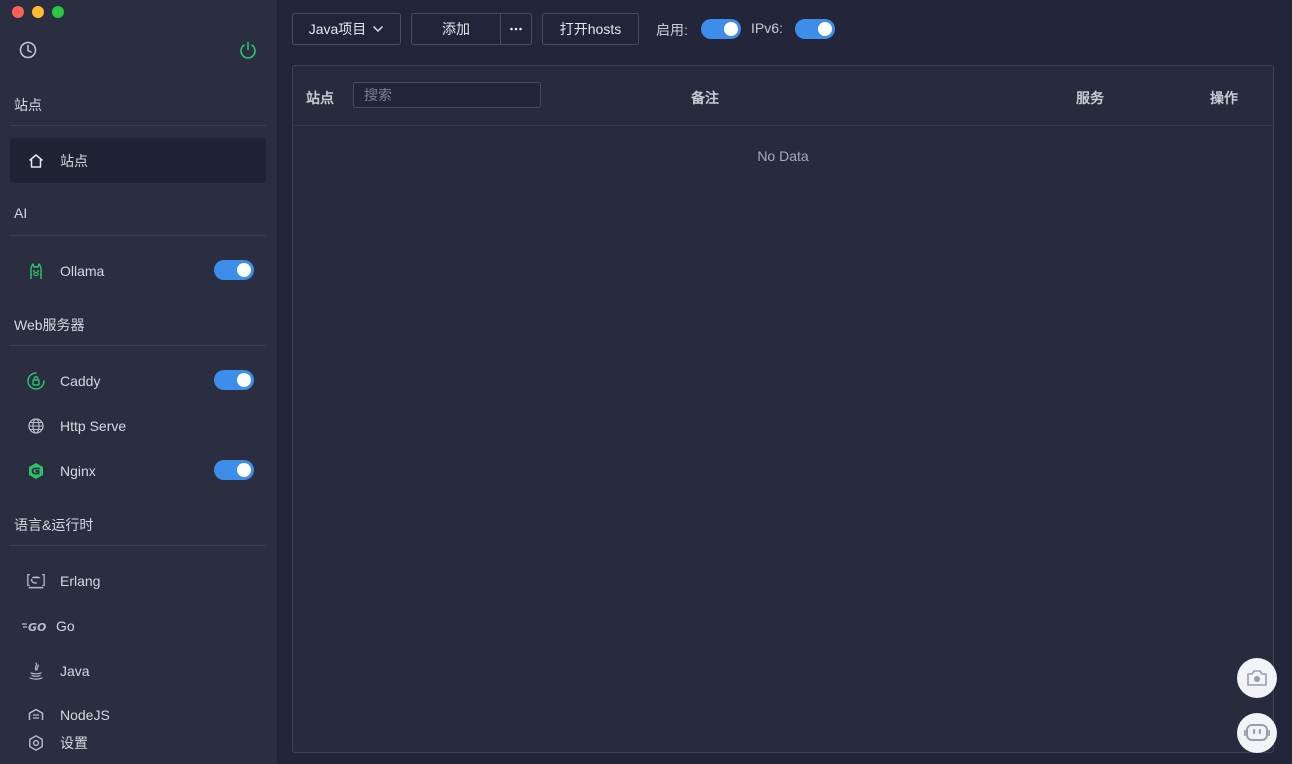 This screenshot has height=764, width=1292. What do you see at coordinates (28, 105) in the screenshot?
I see `group-title-sites: 站点` at bounding box center [28, 105].